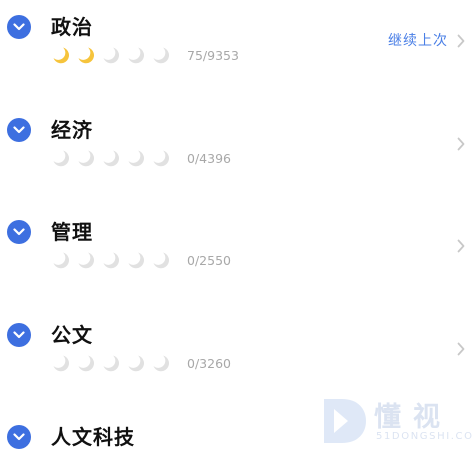 This screenshot has height=450, width=473. Describe the element at coordinates (418, 41) in the screenshot. I see `continue-last-link: 继续上次` at that location.